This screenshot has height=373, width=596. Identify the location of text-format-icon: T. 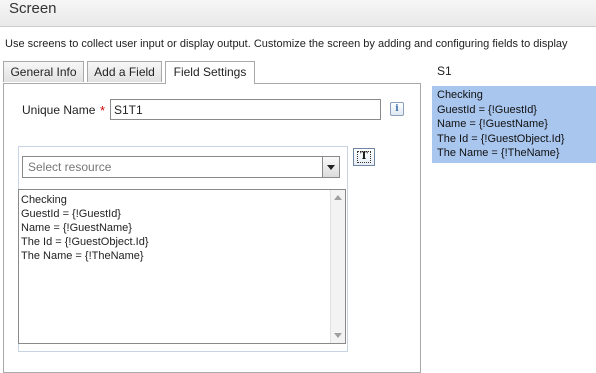
(364, 157).